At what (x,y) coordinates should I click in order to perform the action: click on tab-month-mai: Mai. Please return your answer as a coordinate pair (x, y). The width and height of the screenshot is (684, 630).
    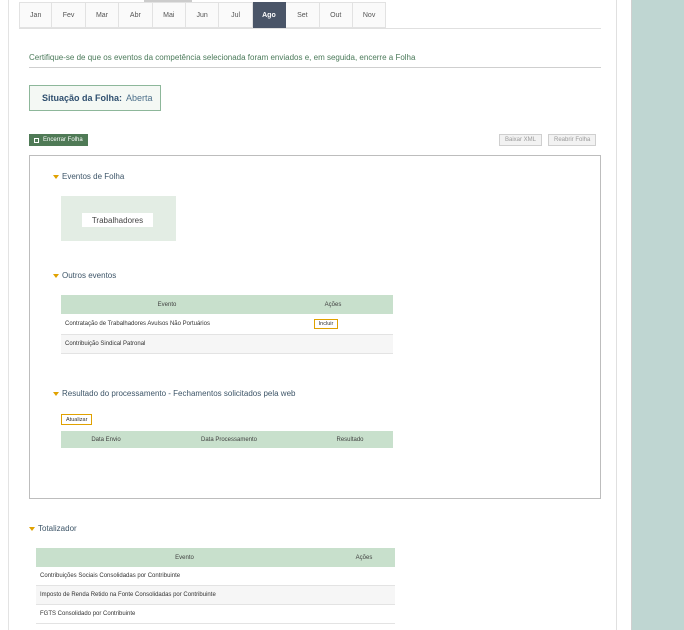
    Looking at the image, I should click on (169, 15).